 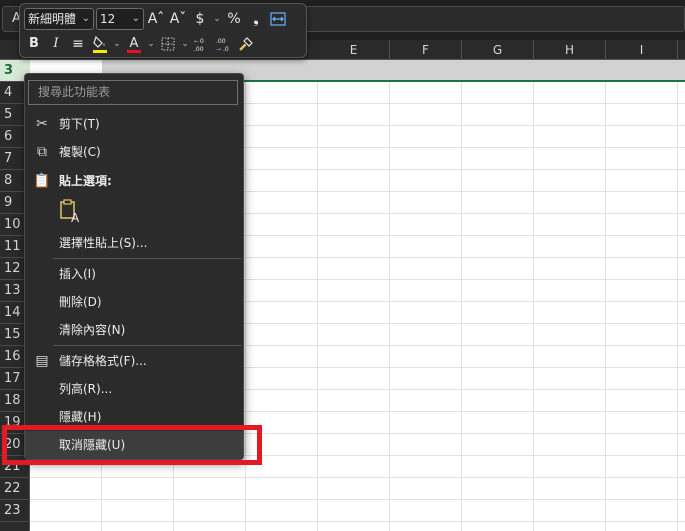 What do you see at coordinates (134, 51) in the screenshot?
I see `font-color-swatch` at bounding box center [134, 51].